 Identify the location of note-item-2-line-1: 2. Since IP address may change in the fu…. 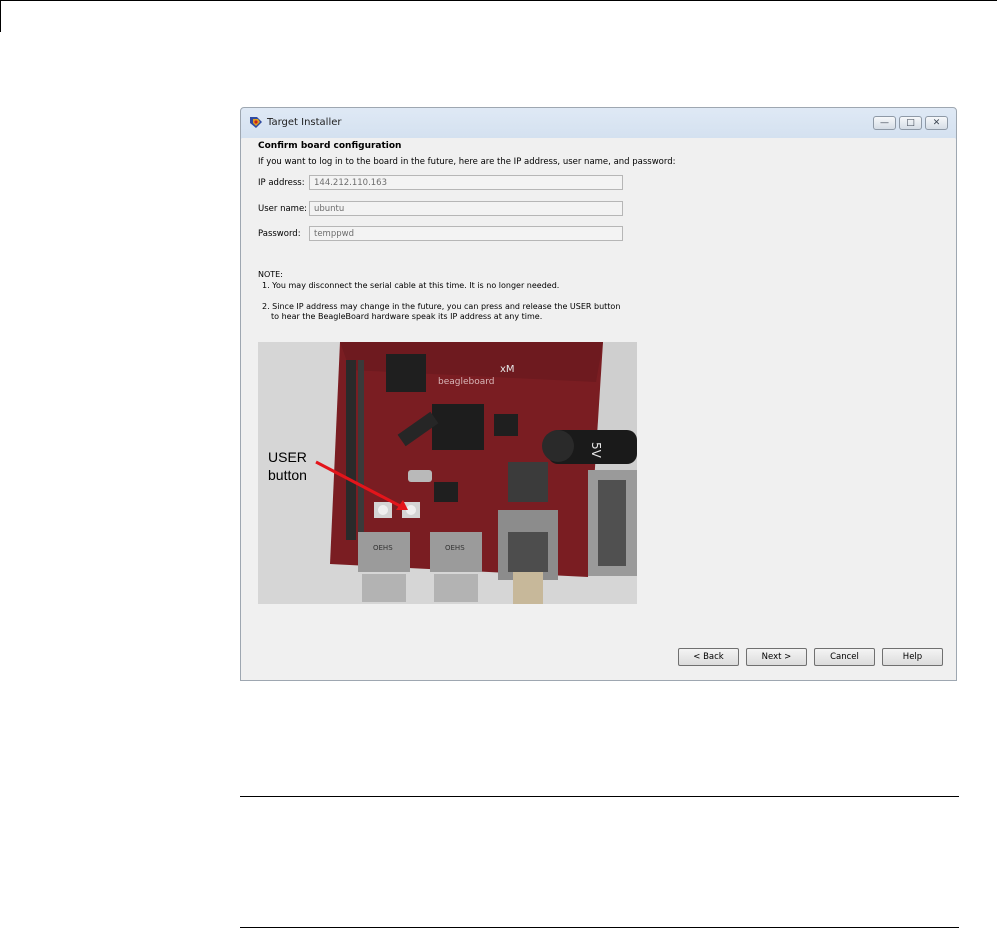
(441, 306).